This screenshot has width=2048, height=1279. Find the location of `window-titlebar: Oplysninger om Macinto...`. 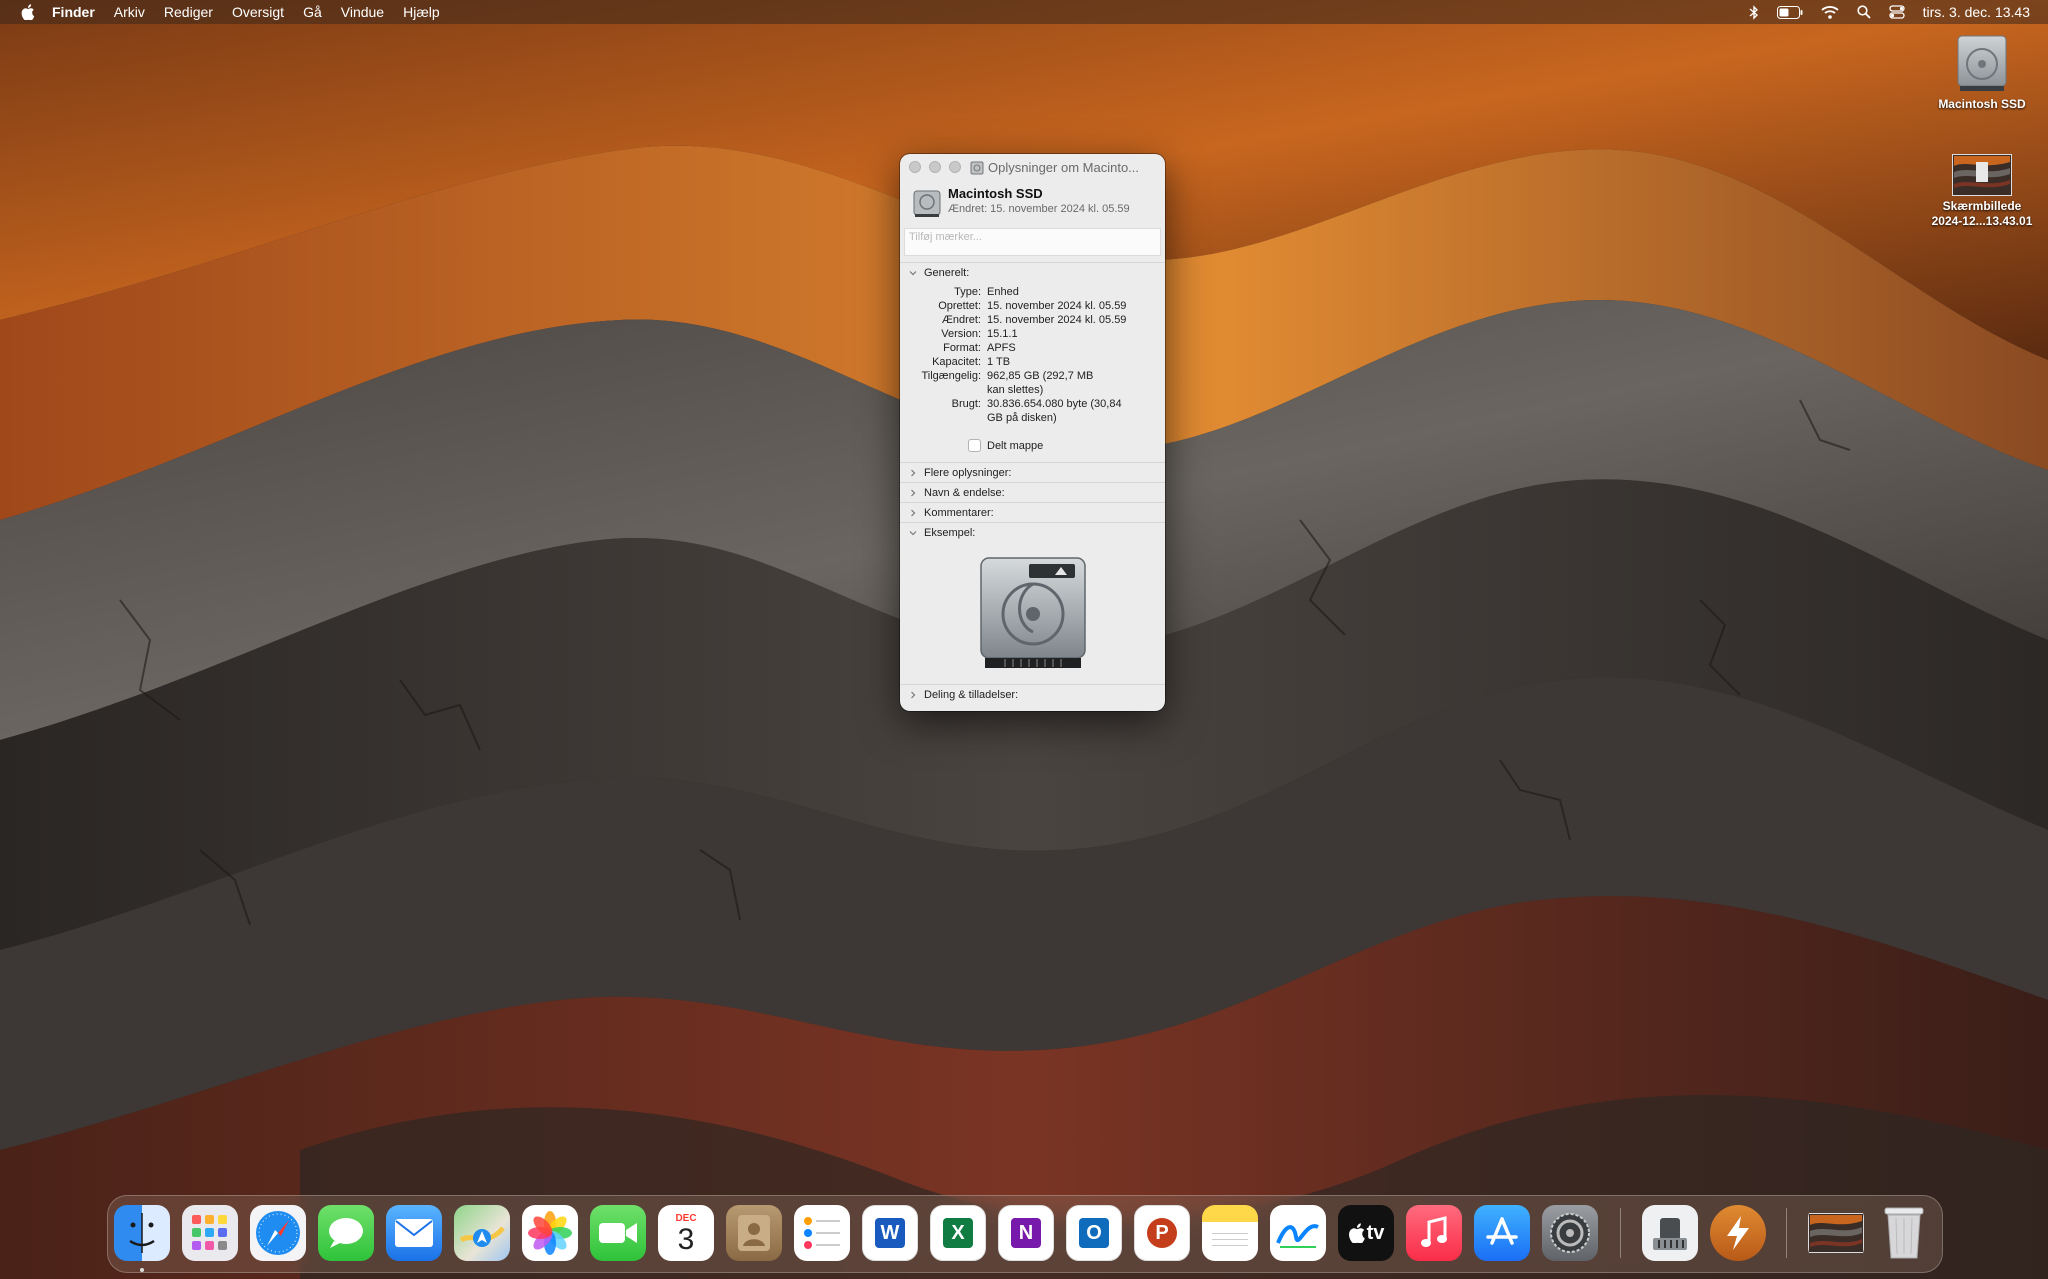

window-titlebar: Oplysninger om Macinto... is located at coordinates (1032, 167).